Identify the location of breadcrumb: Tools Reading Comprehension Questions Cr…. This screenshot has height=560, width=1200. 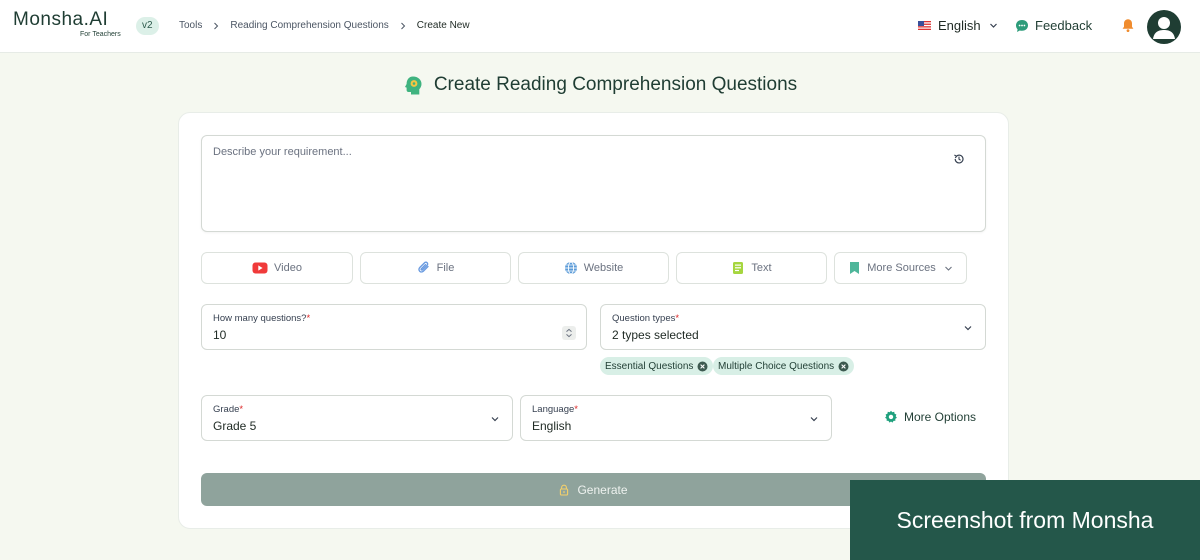
(324, 25).